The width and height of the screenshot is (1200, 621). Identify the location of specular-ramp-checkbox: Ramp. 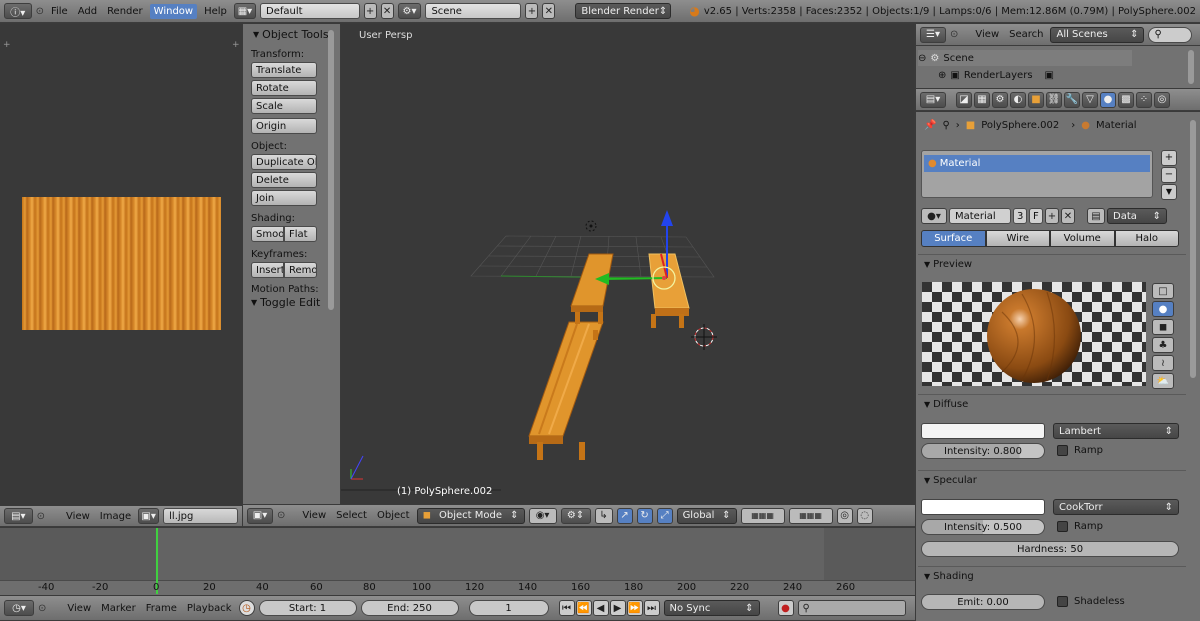
(1080, 526).